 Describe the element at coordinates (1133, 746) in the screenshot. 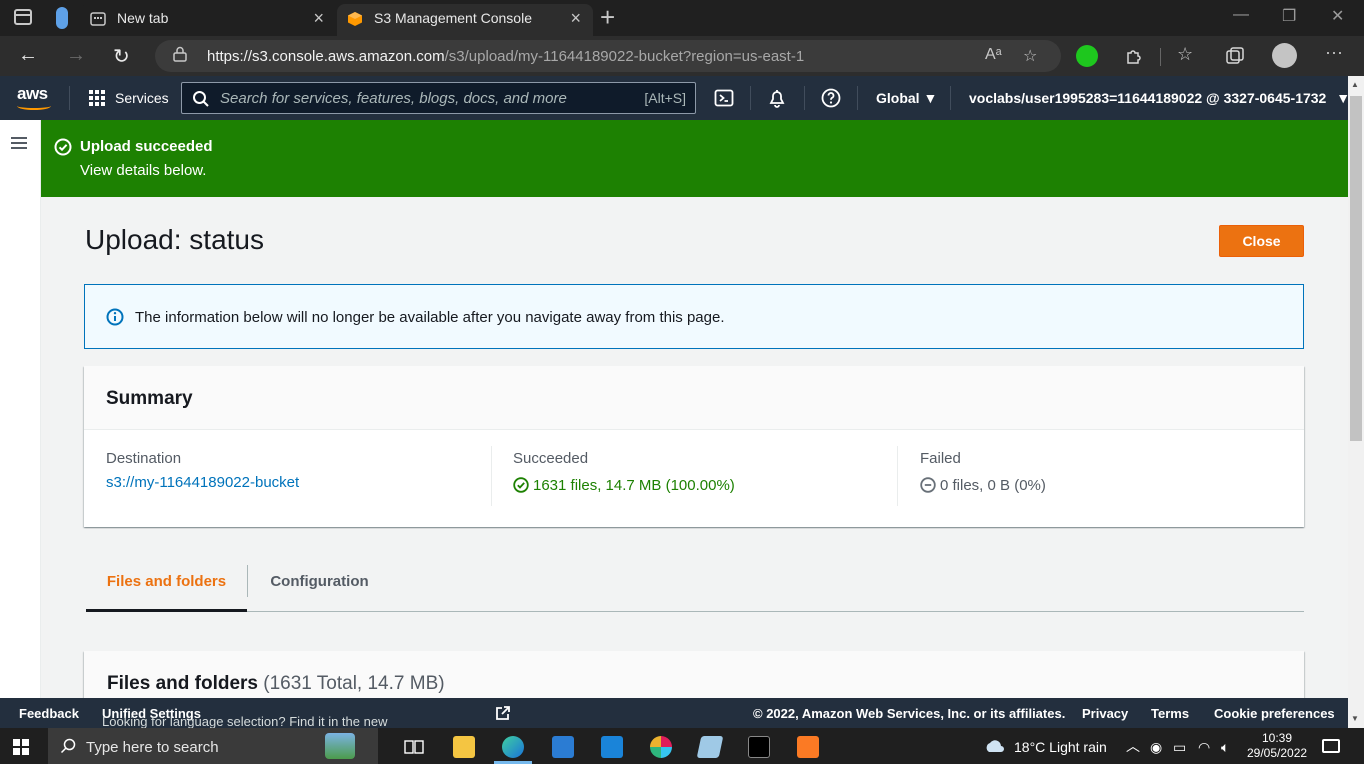

I see `show-hidden-icons-icon: ︿` at that location.